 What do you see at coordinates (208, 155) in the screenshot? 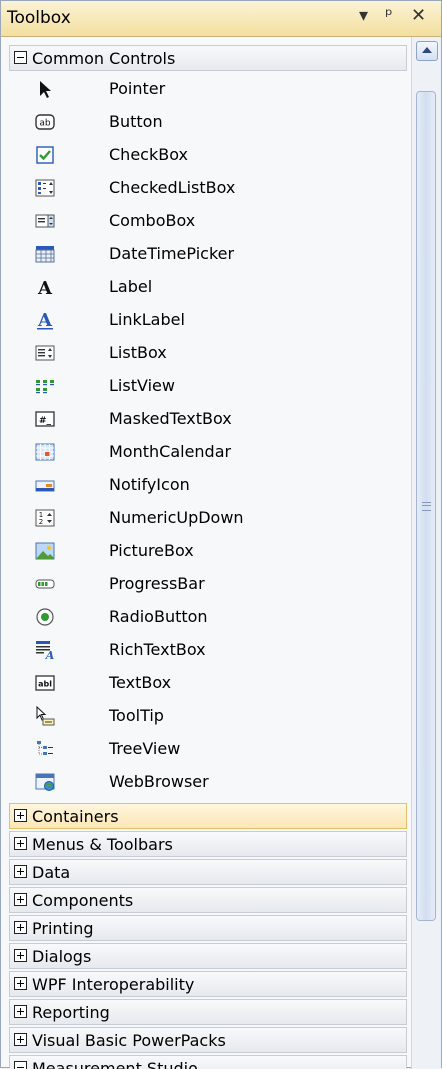
I see `tool-item-checkbox: CheckBox` at bounding box center [208, 155].